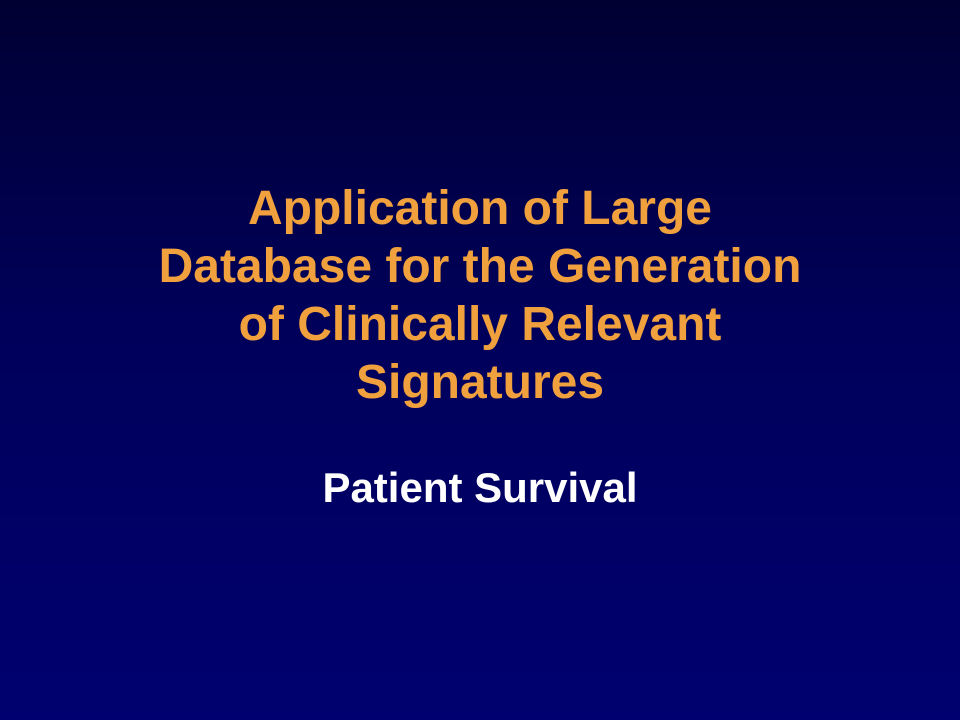 This screenshot has width=960, height=720. I want to click on slide-title-line: of Clinically Relevant, so click(480, 324).